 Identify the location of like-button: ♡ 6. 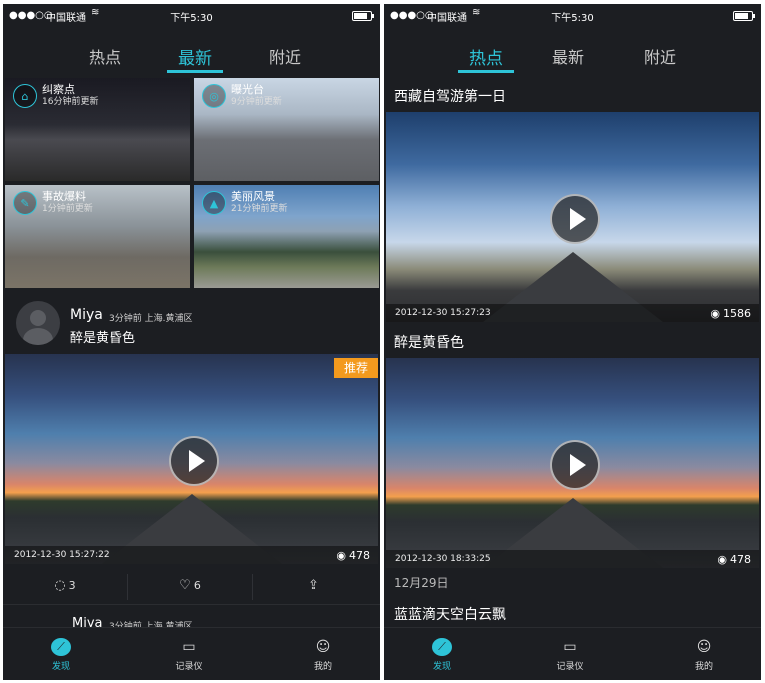
(190, 585).